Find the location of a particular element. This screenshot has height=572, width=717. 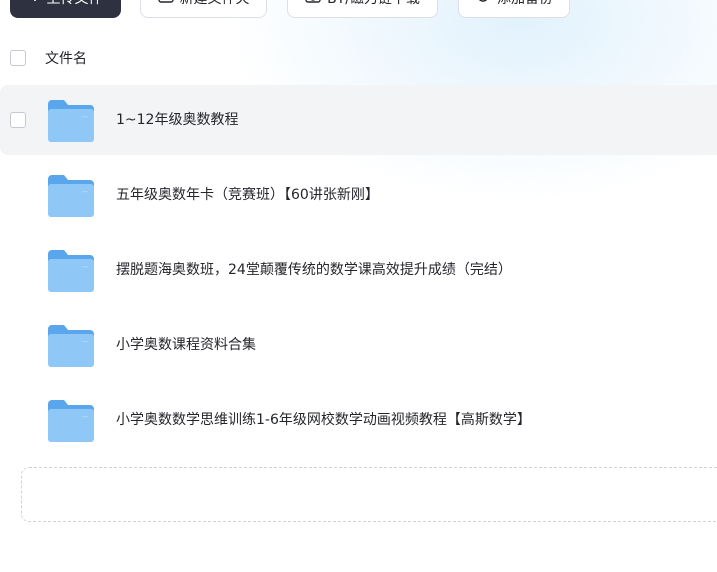

file-row: 1~12年级奥数教程 is located at coordinates (358, 120).